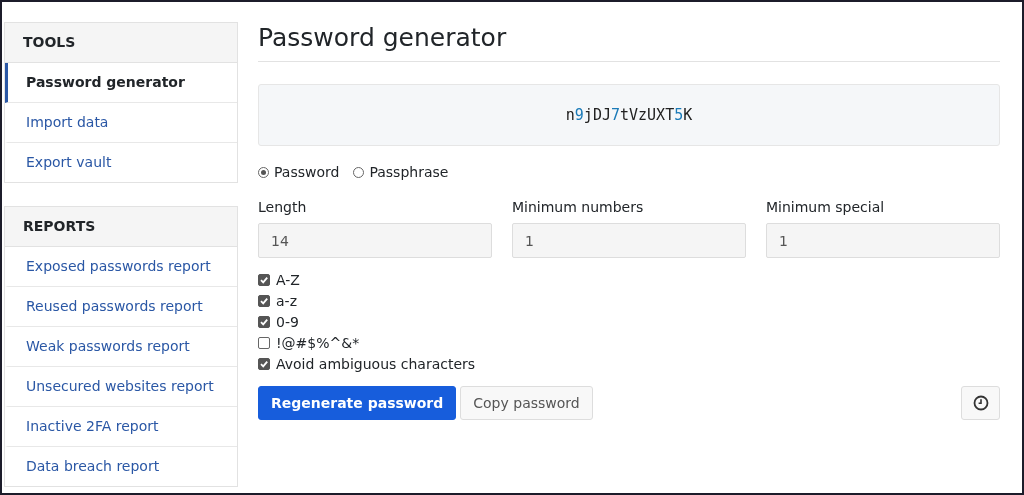 The height and width of the screenshot is (495, 1024). What do you see at coordinates (121, 43) in the screenshot?
I see `section-heading: TOOLS` at bounding box center [121, 43].